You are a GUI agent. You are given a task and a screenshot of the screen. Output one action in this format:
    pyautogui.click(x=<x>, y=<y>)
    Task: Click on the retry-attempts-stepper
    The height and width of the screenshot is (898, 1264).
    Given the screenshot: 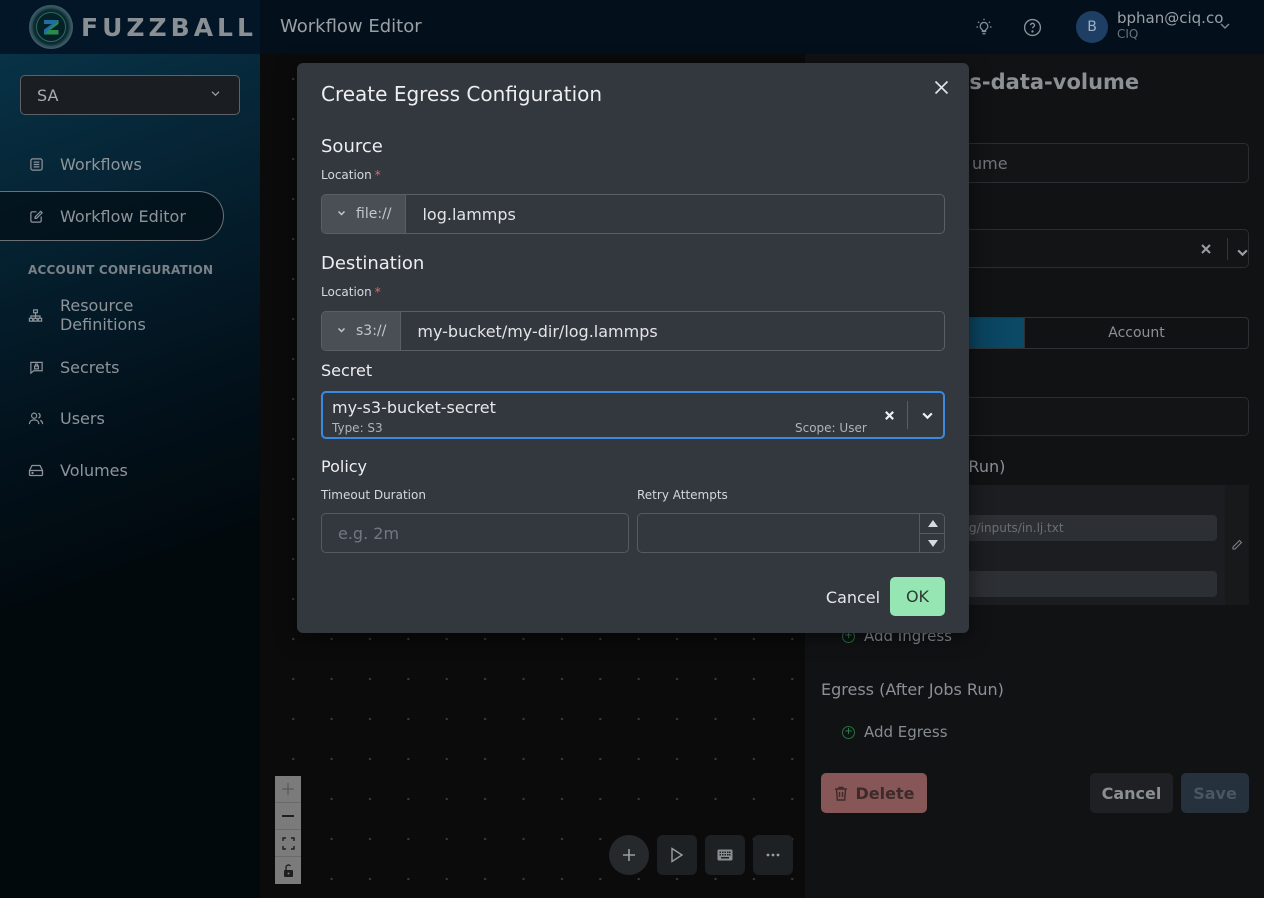 What is the action you would take?
    pyautogui.click(x=932, y=533)
    